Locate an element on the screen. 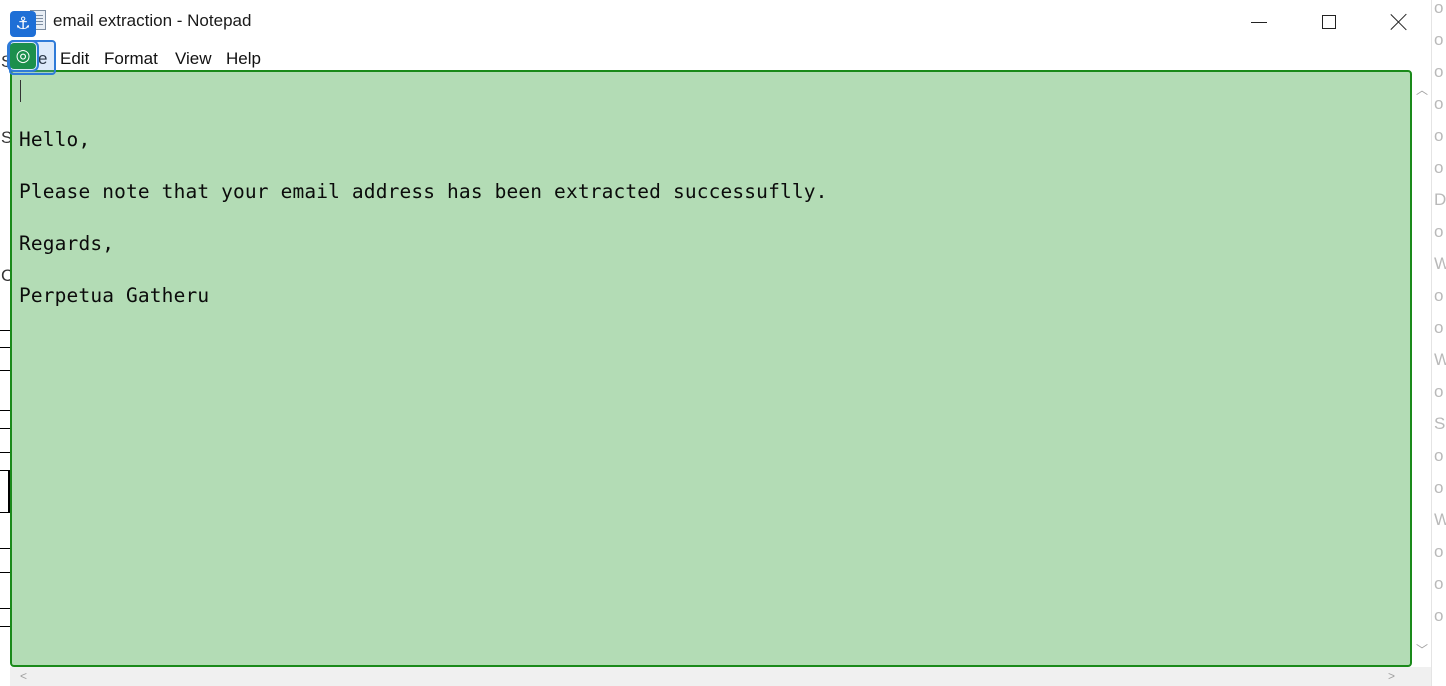  scroll-right-icon: > is located at coordinates (1391, 676).